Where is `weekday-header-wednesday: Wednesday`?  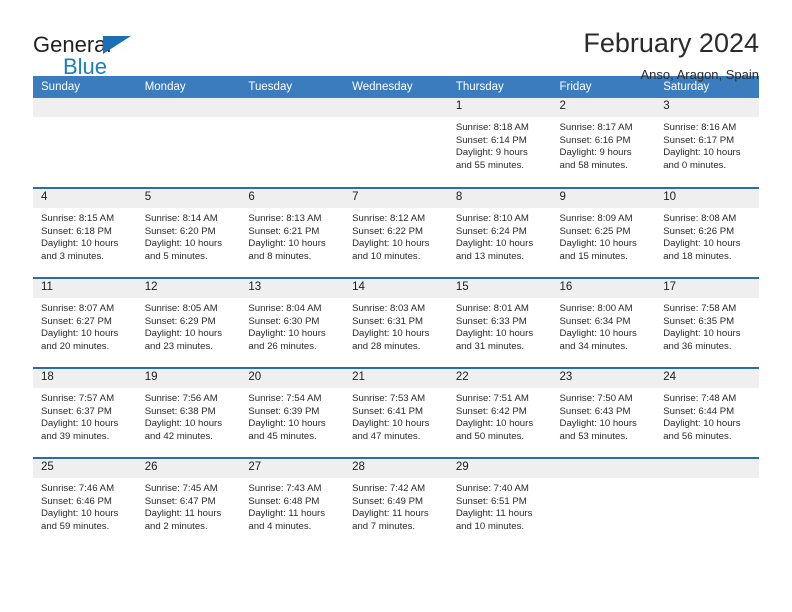 weekday-header-wednesday: Wednesday is located at coordinates (396, 87).